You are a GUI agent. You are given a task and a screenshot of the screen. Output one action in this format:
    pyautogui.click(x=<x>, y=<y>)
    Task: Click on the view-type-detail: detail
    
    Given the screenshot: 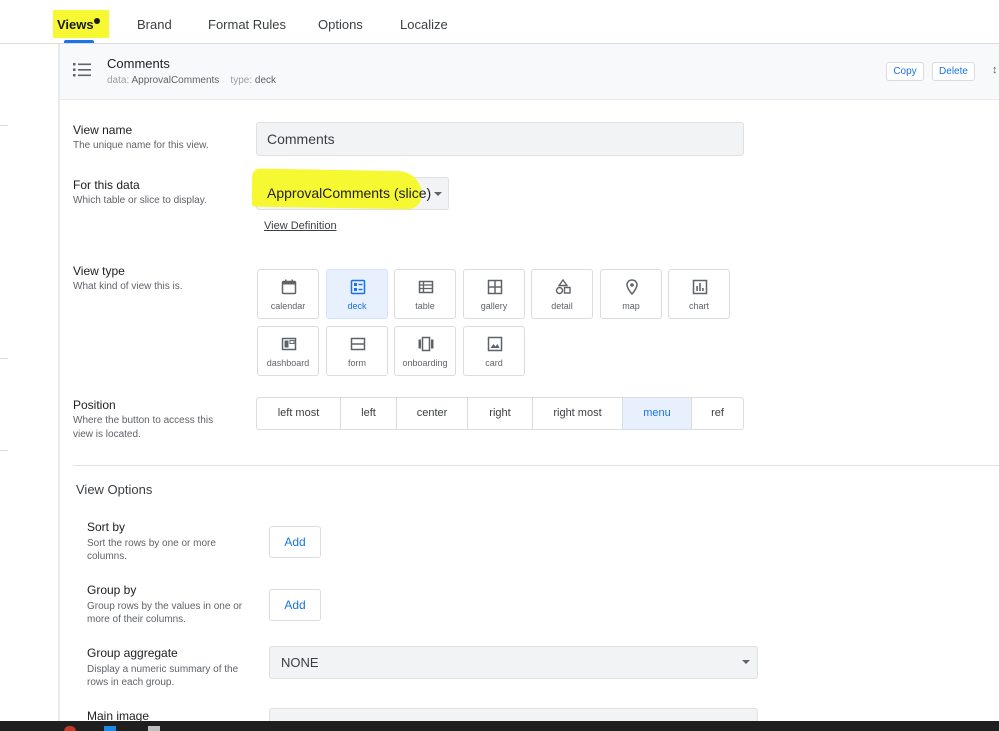 What is the action you would take?
    pyautogui.click(x=562, y=294)
    